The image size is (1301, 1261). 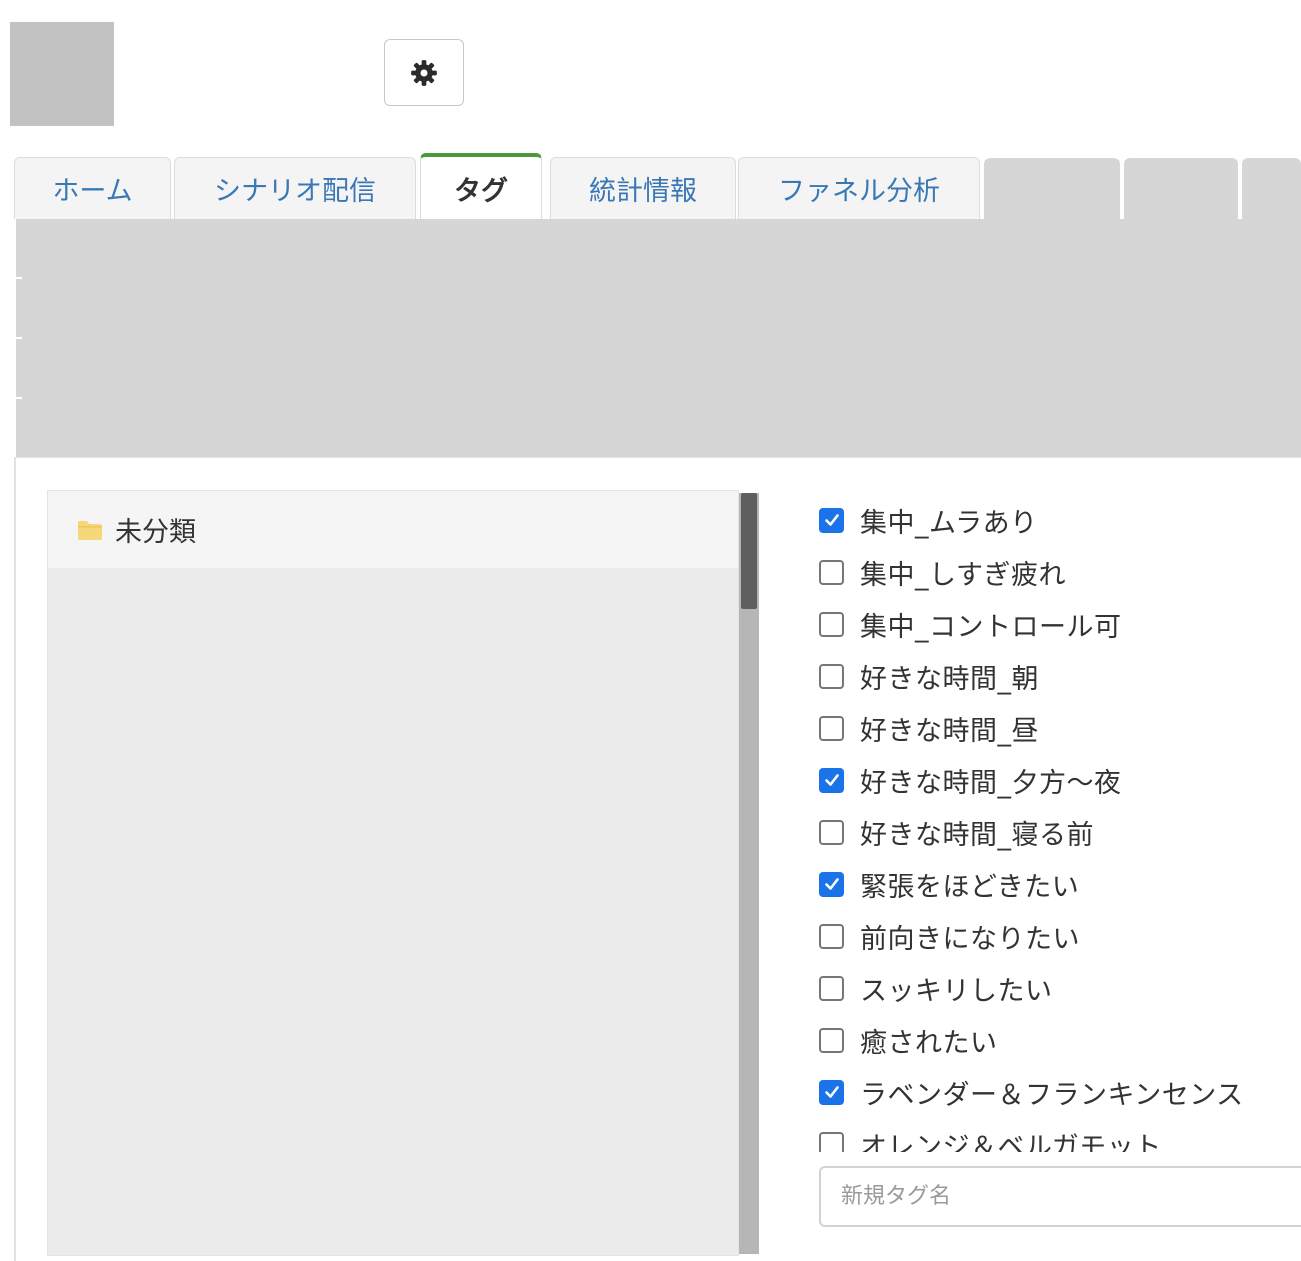 I want to click on folder-scrollbar-thumb, so click(x=749, y=551).